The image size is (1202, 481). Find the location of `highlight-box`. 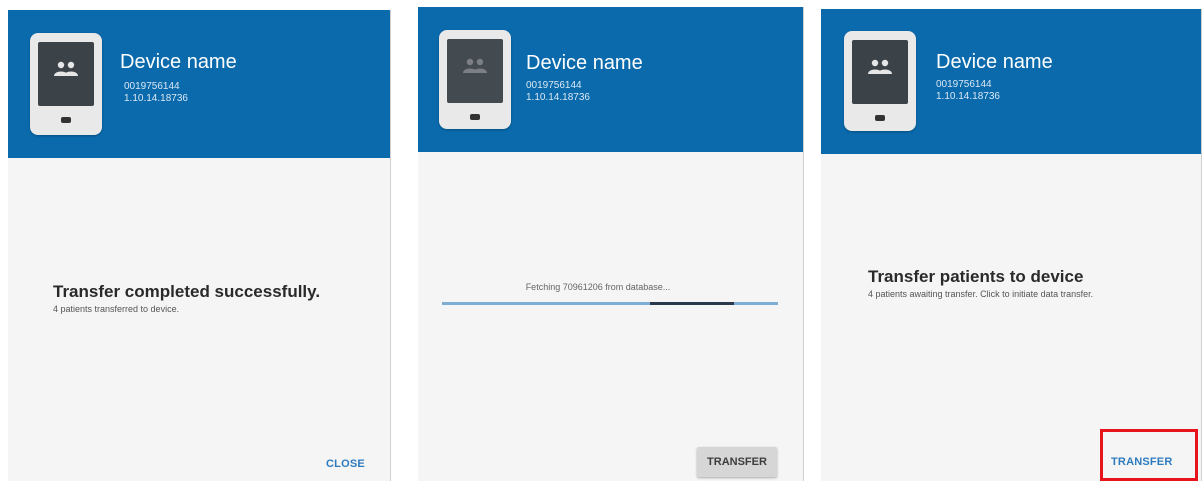

highlight-box is located at coordinates (1149, 455).